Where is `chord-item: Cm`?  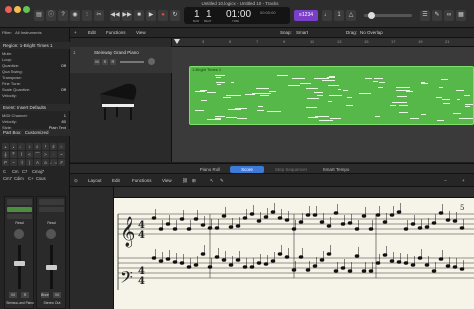
chord-item: Cm is located at coordinates (15, 171).